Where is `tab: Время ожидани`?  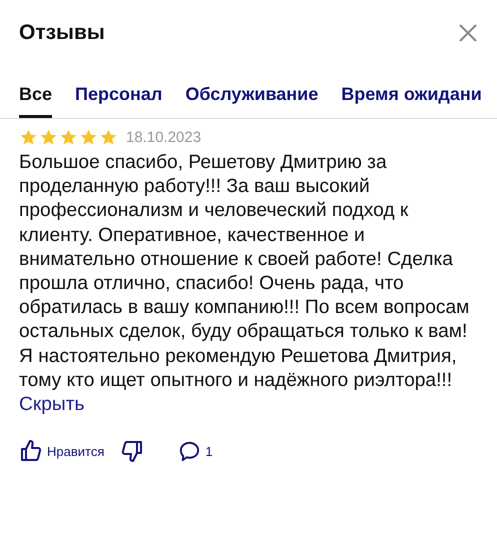
tab: Время ожидани is located at coordinates (411, 101).